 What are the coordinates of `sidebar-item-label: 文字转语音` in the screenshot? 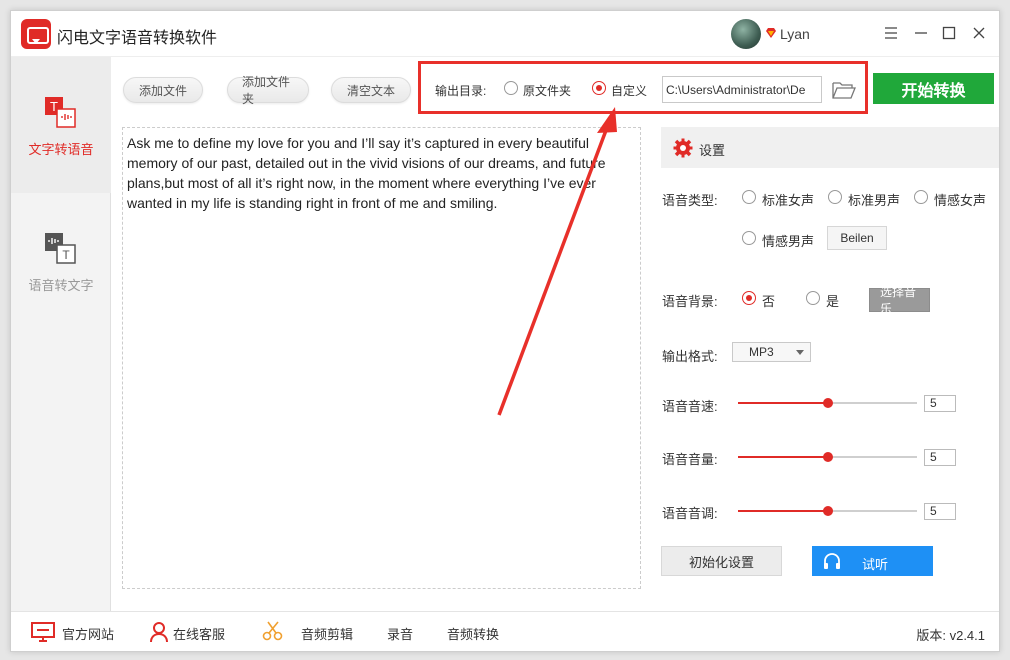 It's located at (61, 149).